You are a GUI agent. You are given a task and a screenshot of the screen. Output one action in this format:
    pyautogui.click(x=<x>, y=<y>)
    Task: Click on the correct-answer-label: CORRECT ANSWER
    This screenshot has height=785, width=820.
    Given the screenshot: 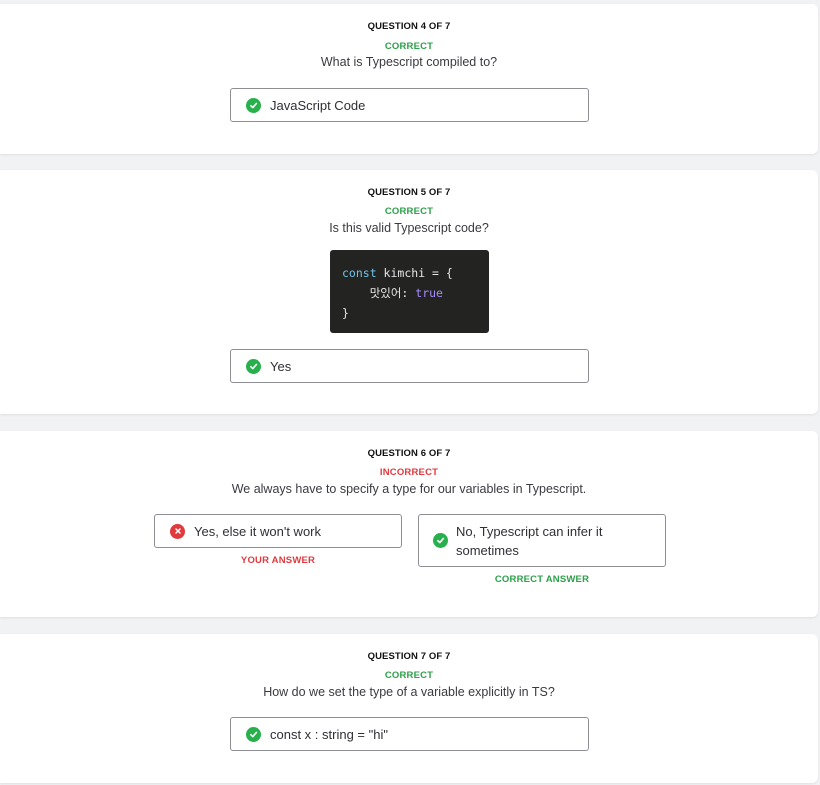 What is the action you would take?
    pyautogui.click(x=542, y=579)
    